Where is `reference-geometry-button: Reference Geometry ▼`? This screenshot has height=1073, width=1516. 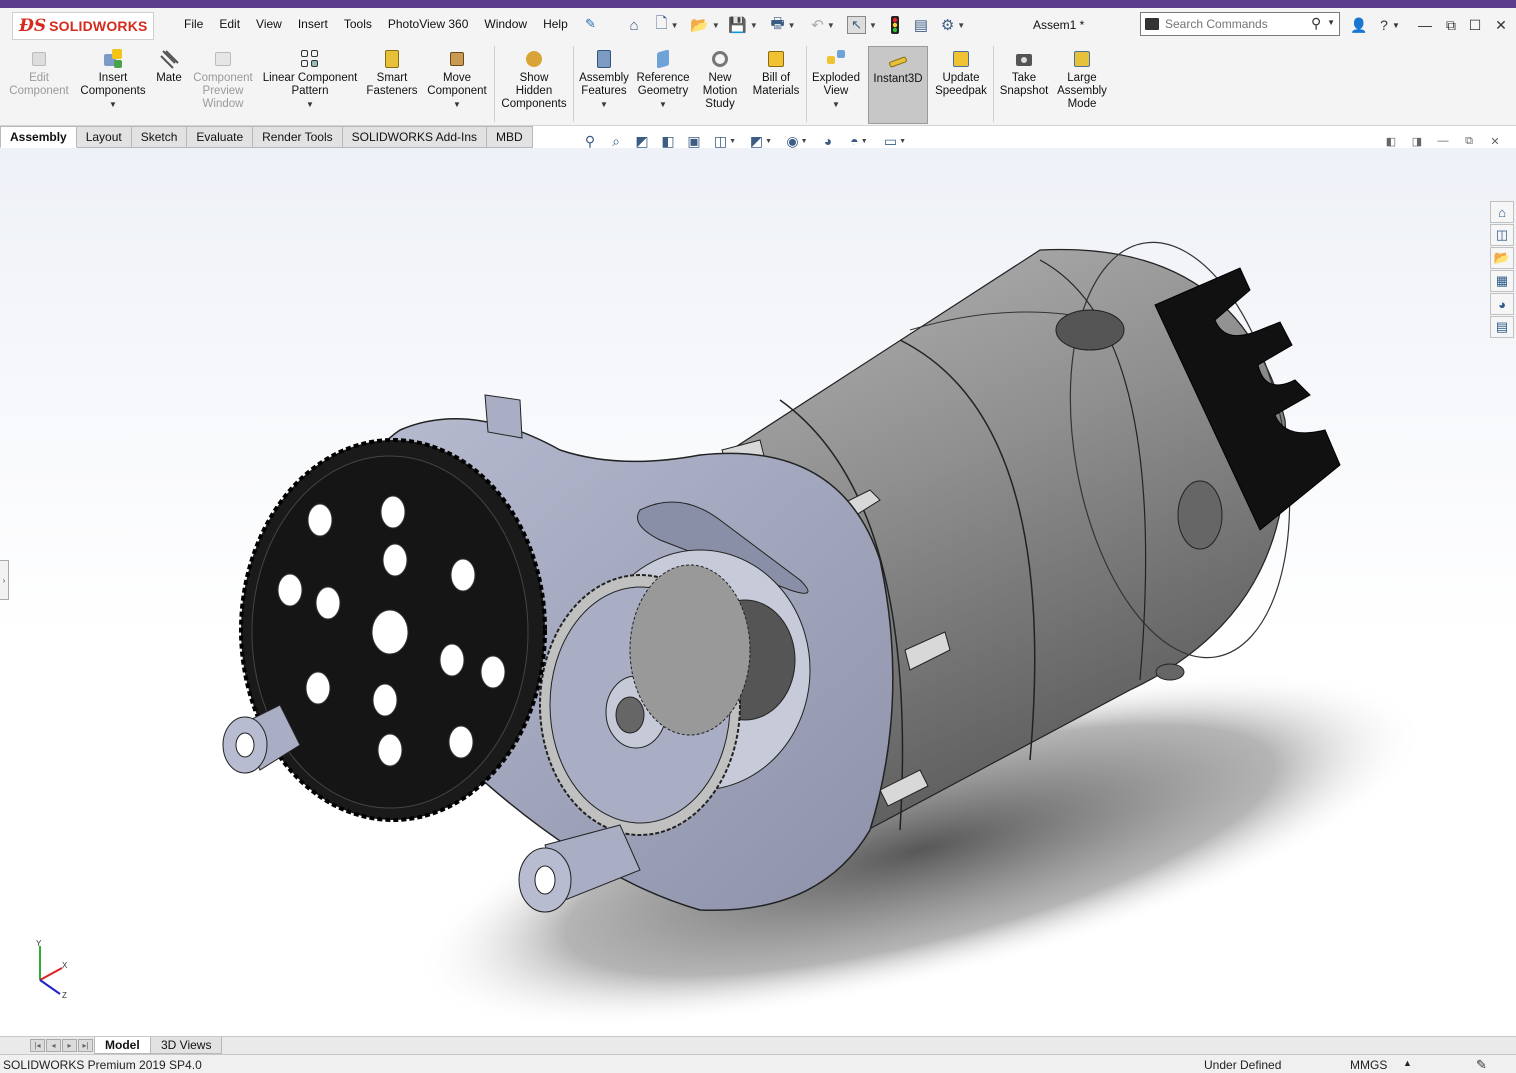 reference-geometry-button: Reference Geometry ▼ is located at coordinates (663, 85).